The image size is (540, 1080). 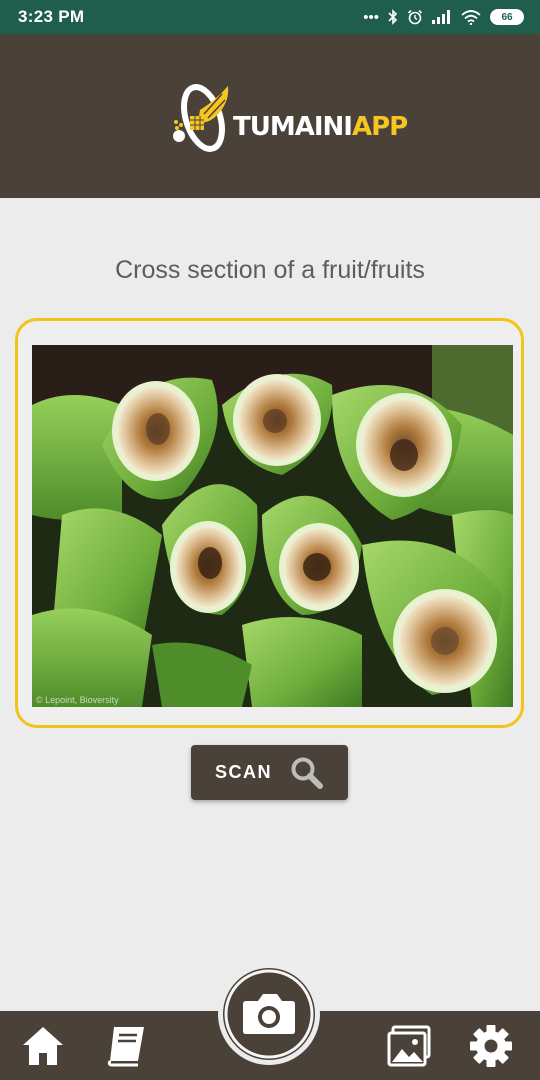 What do you see at coordinates (51, 16) in the screenshot?
I see `status-time: 3:23 PM` at bounding box center [51, 16].